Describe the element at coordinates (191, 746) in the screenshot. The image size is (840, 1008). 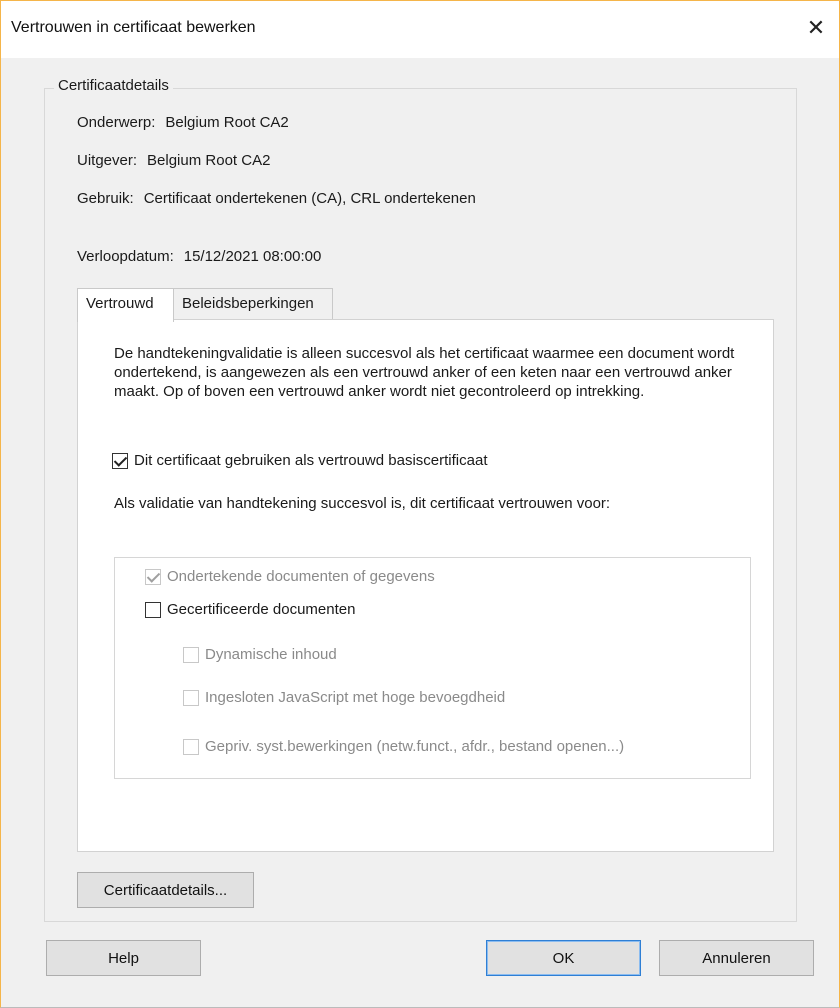
I see `privileged-ops-checkbox` at that location.